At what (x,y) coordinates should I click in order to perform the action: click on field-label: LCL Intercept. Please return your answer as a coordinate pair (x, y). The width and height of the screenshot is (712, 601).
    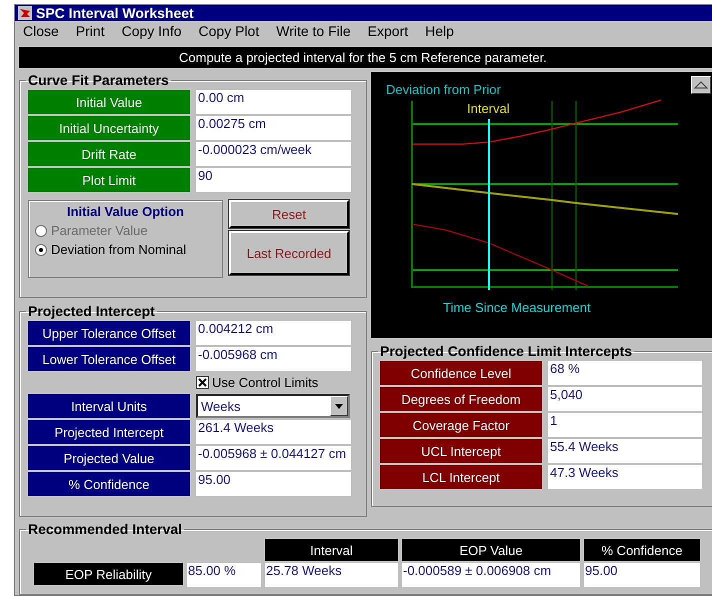
    Looking at the image, I should click on (461, 477).